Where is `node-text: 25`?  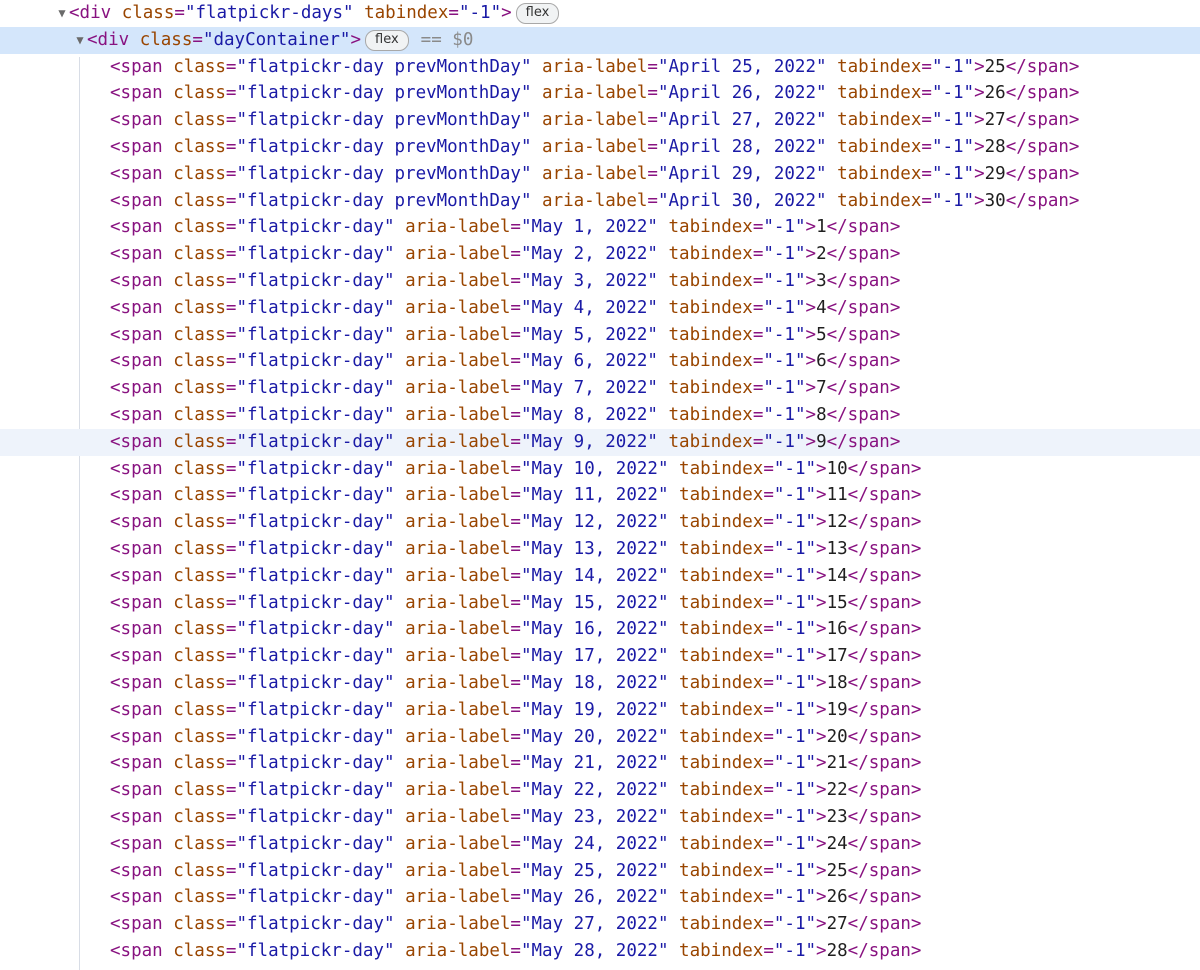
node-text: 25 is located at coordinates (837, 870).